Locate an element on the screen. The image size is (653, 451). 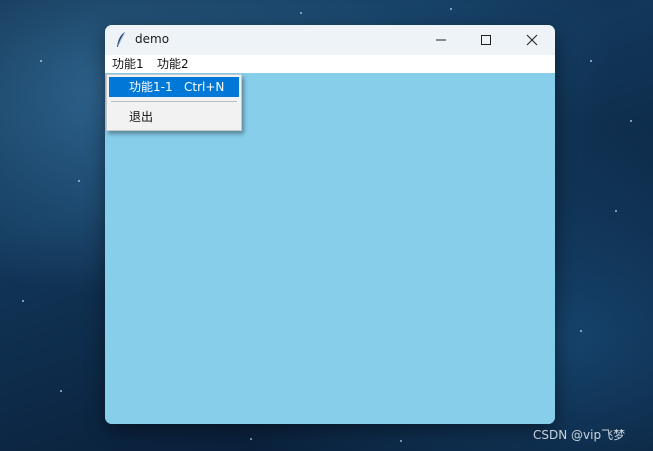
menu-item-exit: 退出 is located at coordinates (174, 117).